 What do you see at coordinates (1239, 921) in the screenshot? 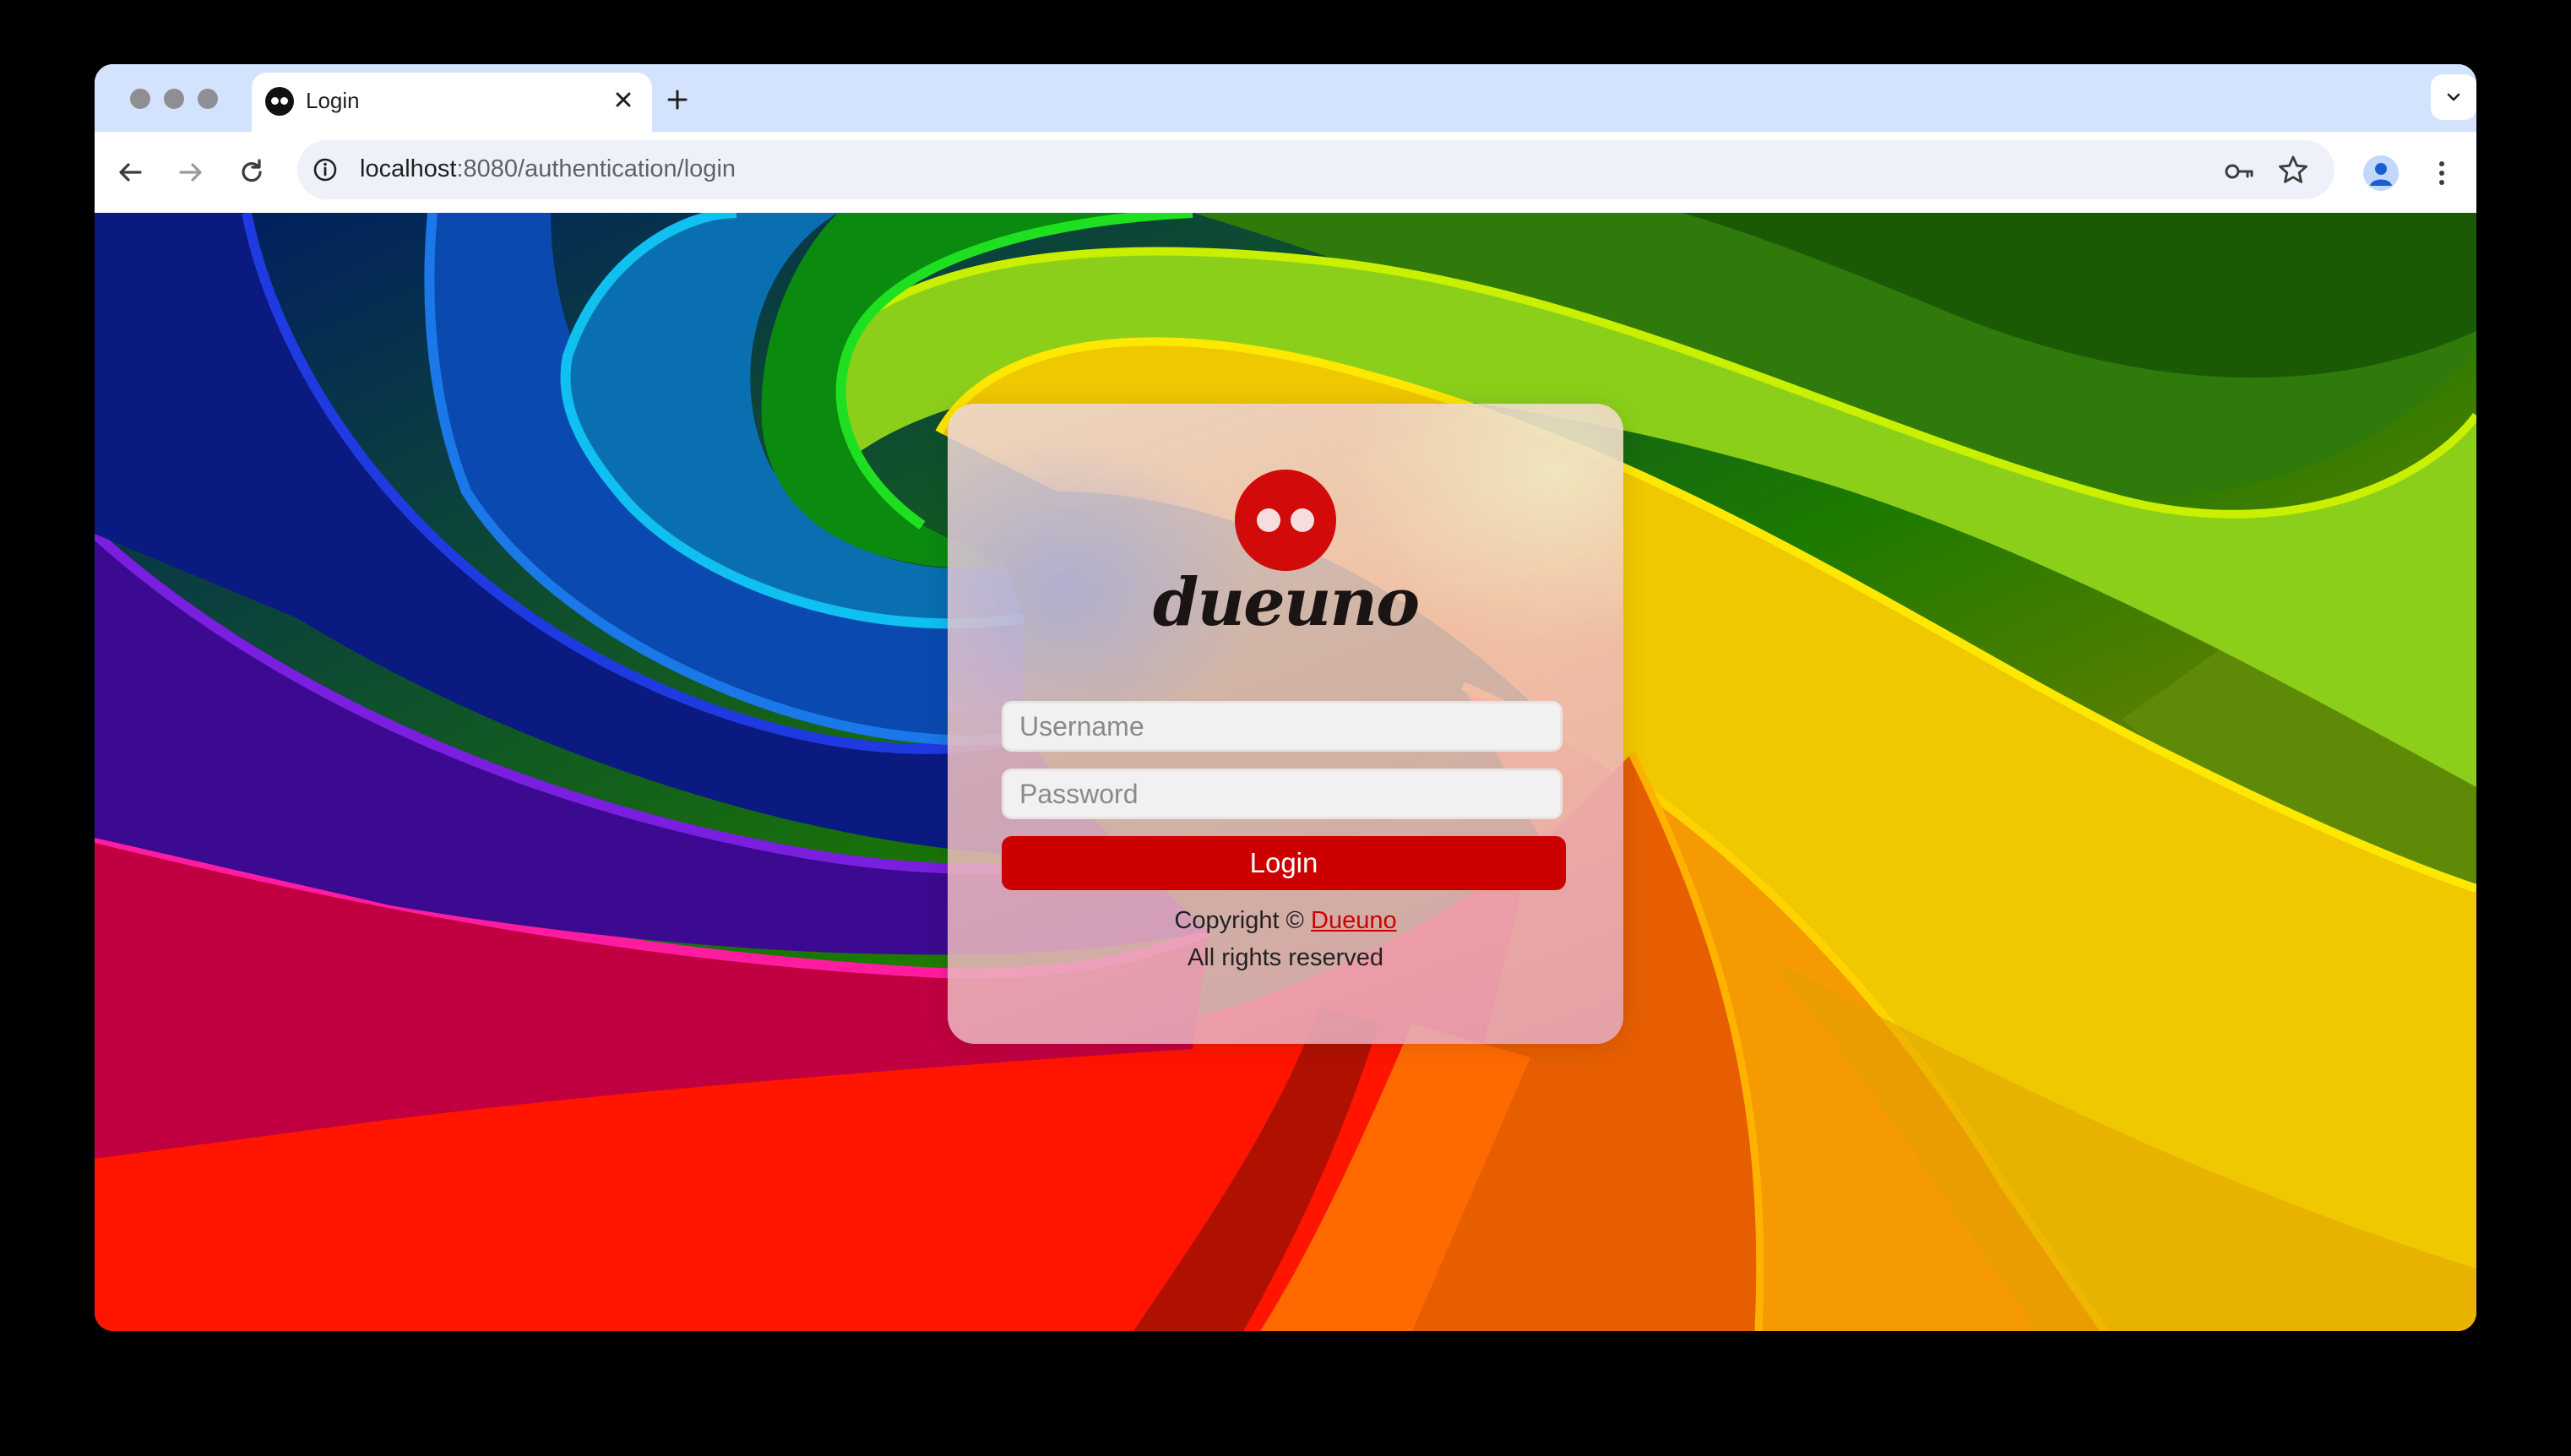
I see `copyright-prefix: Copyright ©` at bounding box center [1239, 921].